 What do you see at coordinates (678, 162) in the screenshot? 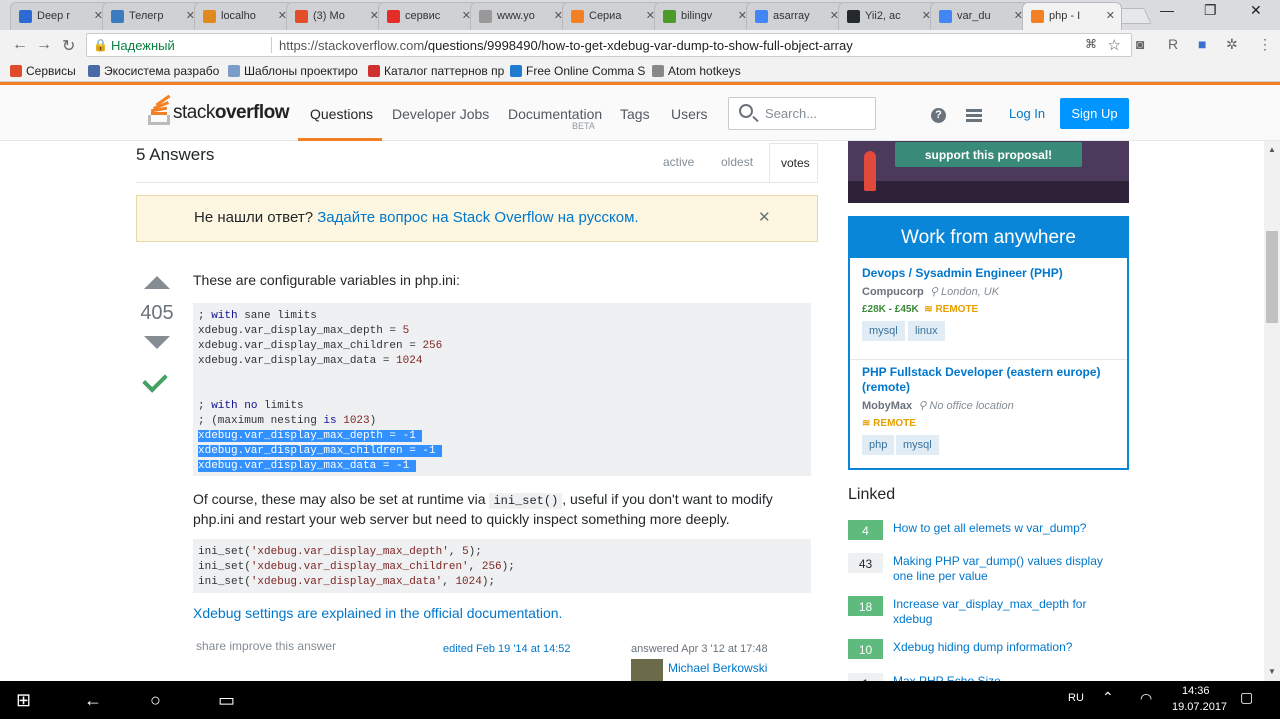
I see `sort-tab-active: active` at bounding box center [678, 162].